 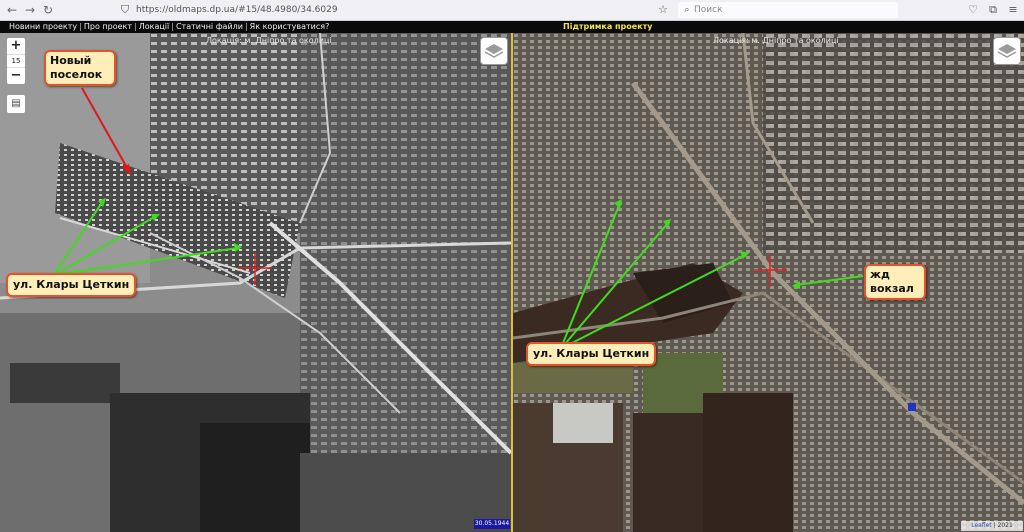 I want to click on map-attribution: Leaflet | 2021 Google, so click(x=992, y=526).